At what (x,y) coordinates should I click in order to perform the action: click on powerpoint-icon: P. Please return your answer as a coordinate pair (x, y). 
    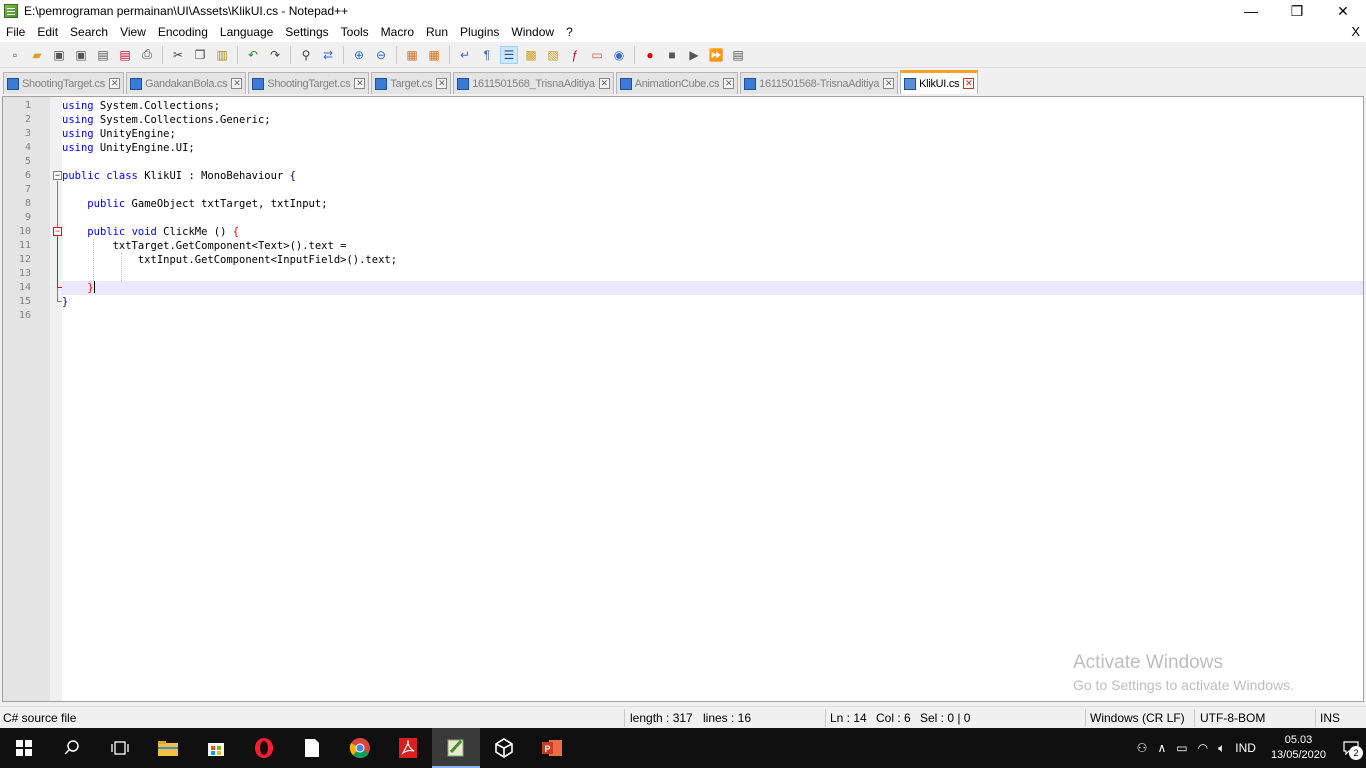
    Looking at the image, I should click on (552, 748).